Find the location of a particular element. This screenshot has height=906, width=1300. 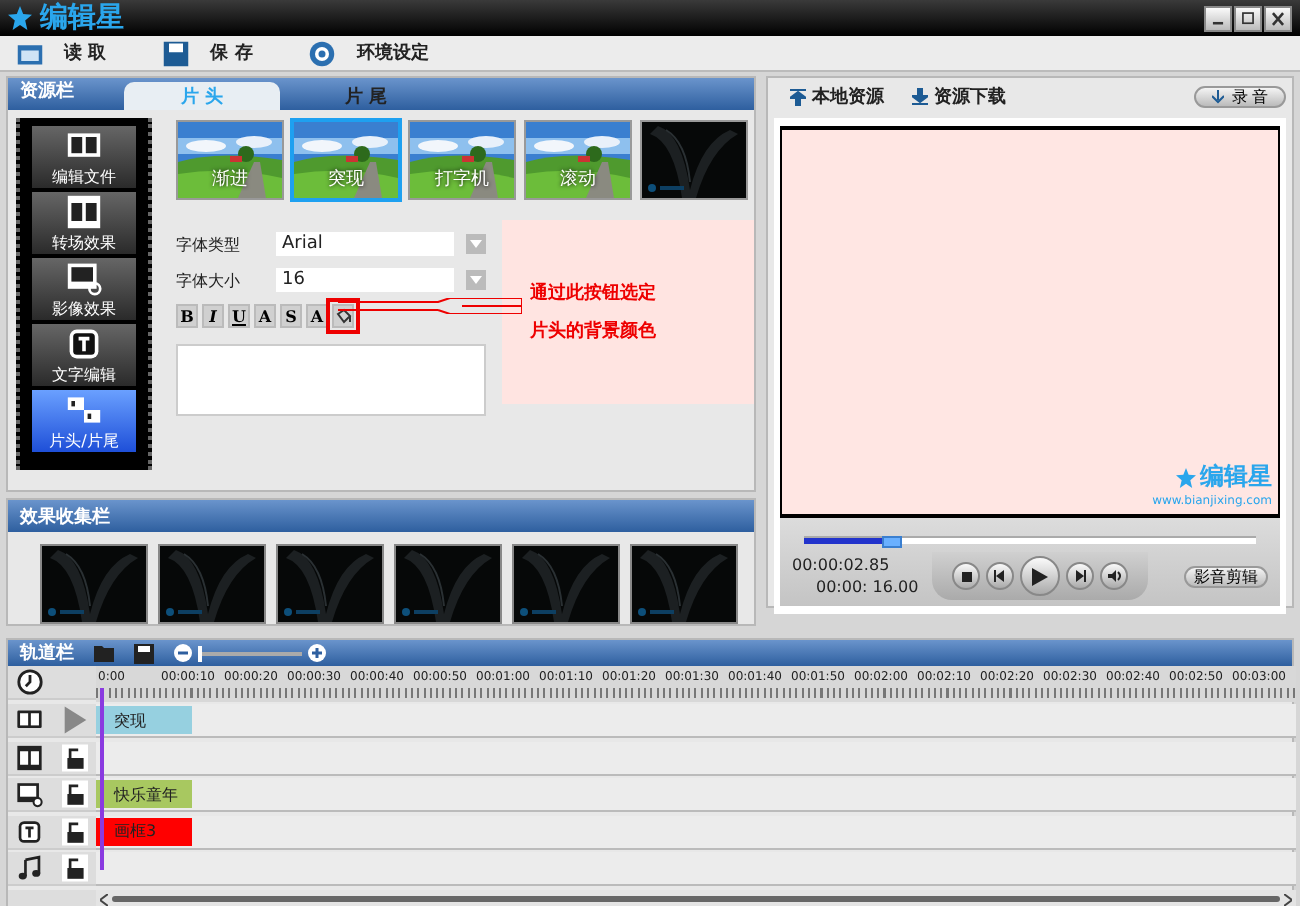

close-button is located at coordinates (1278, 18).